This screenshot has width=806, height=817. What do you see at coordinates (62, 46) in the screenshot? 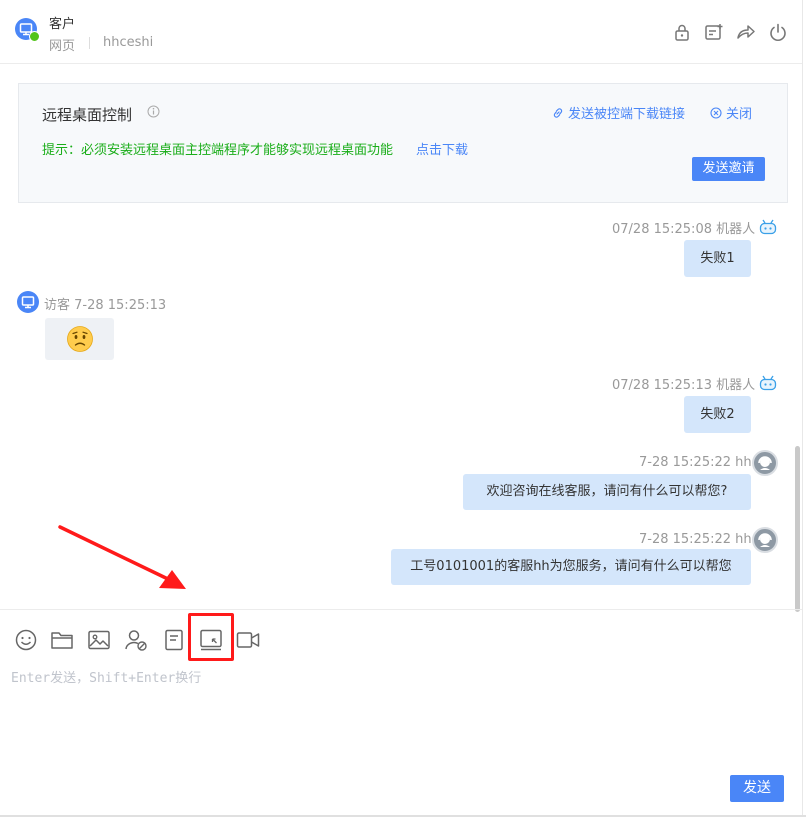
I see `channel-label: 网页` at bounding box center [62, 46].